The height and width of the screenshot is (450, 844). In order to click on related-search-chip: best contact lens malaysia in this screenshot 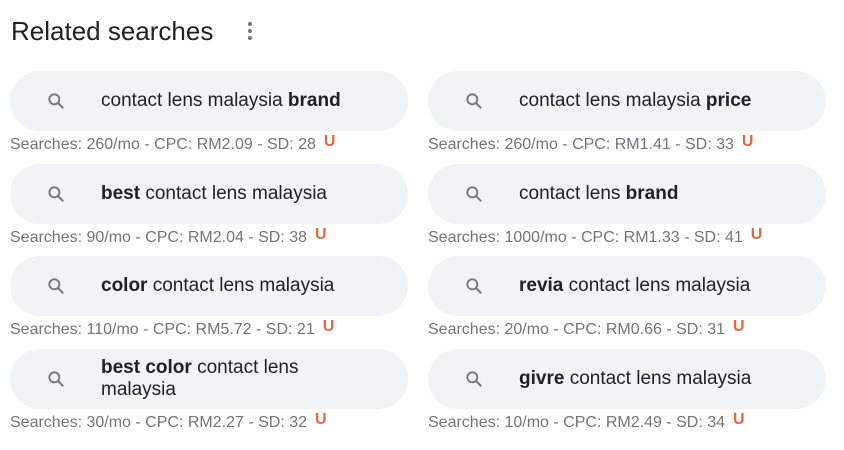, I will do `click(209, 193)`.